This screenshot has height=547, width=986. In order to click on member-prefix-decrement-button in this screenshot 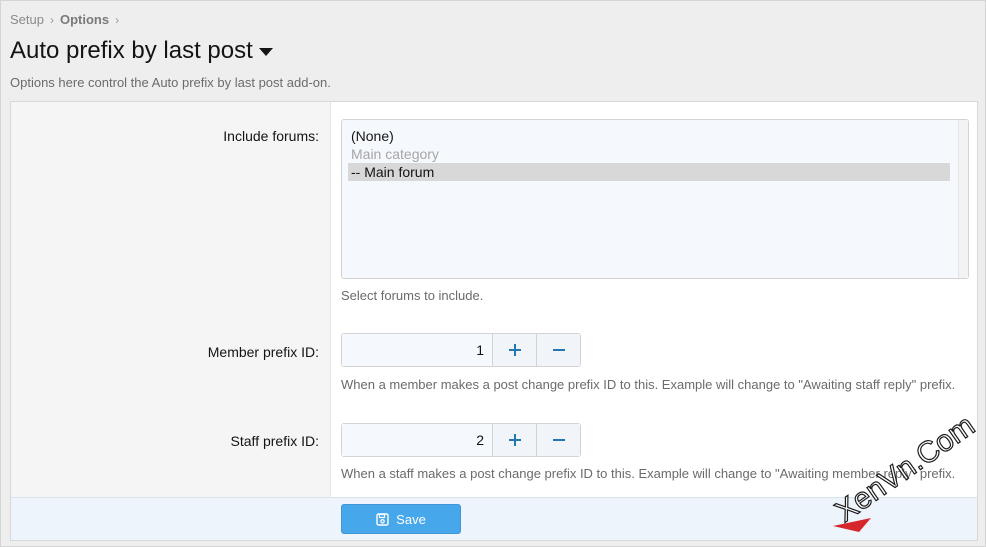, I will do `click(558, 350)`.